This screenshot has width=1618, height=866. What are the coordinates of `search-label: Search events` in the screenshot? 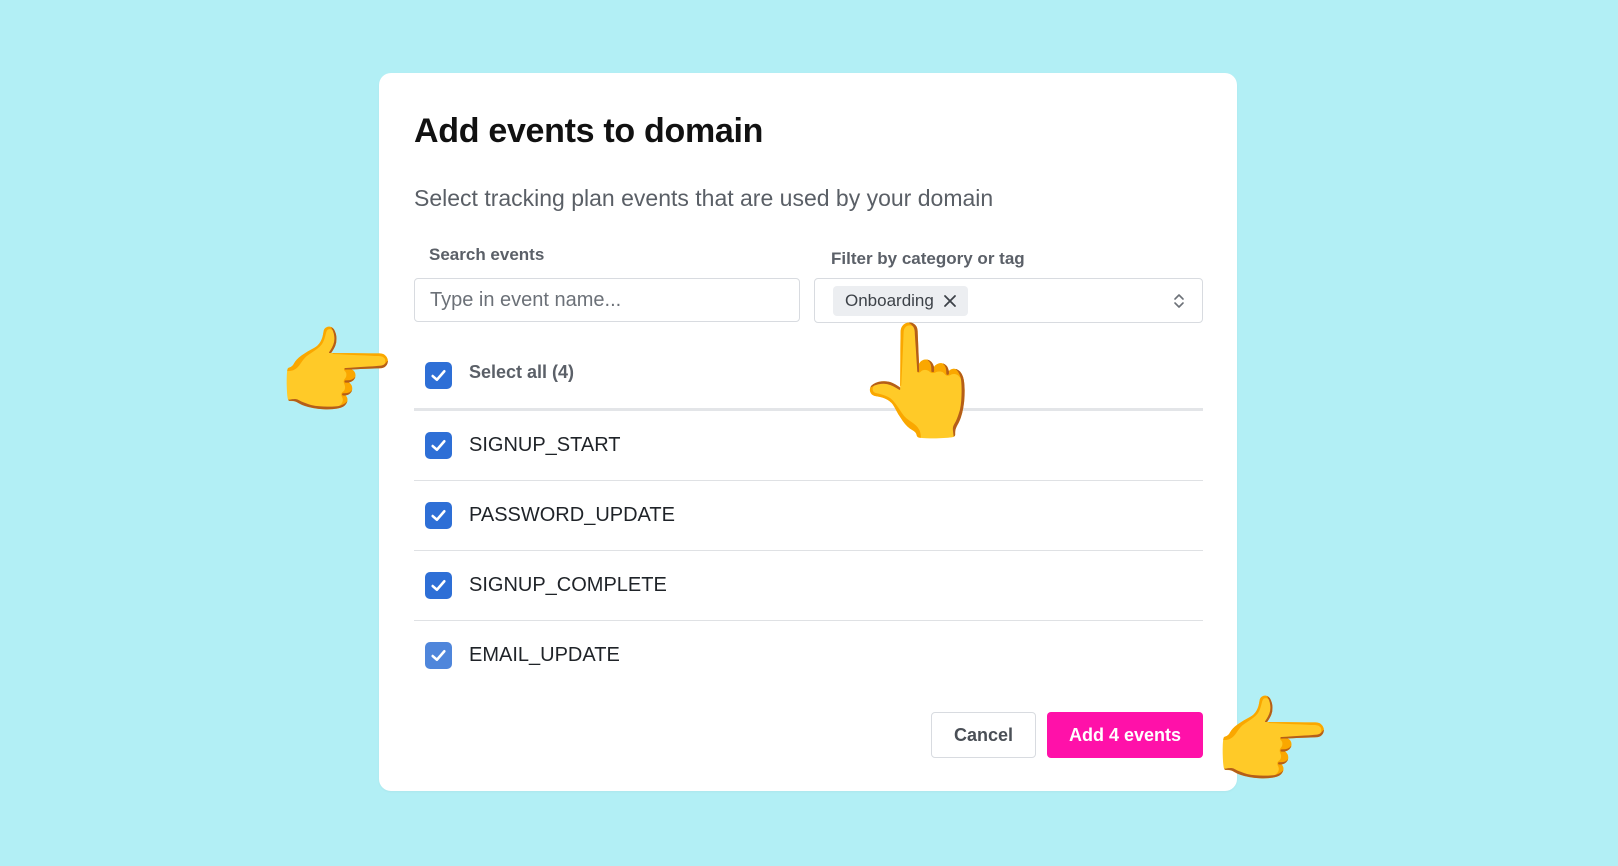 It's located at (487, 254).